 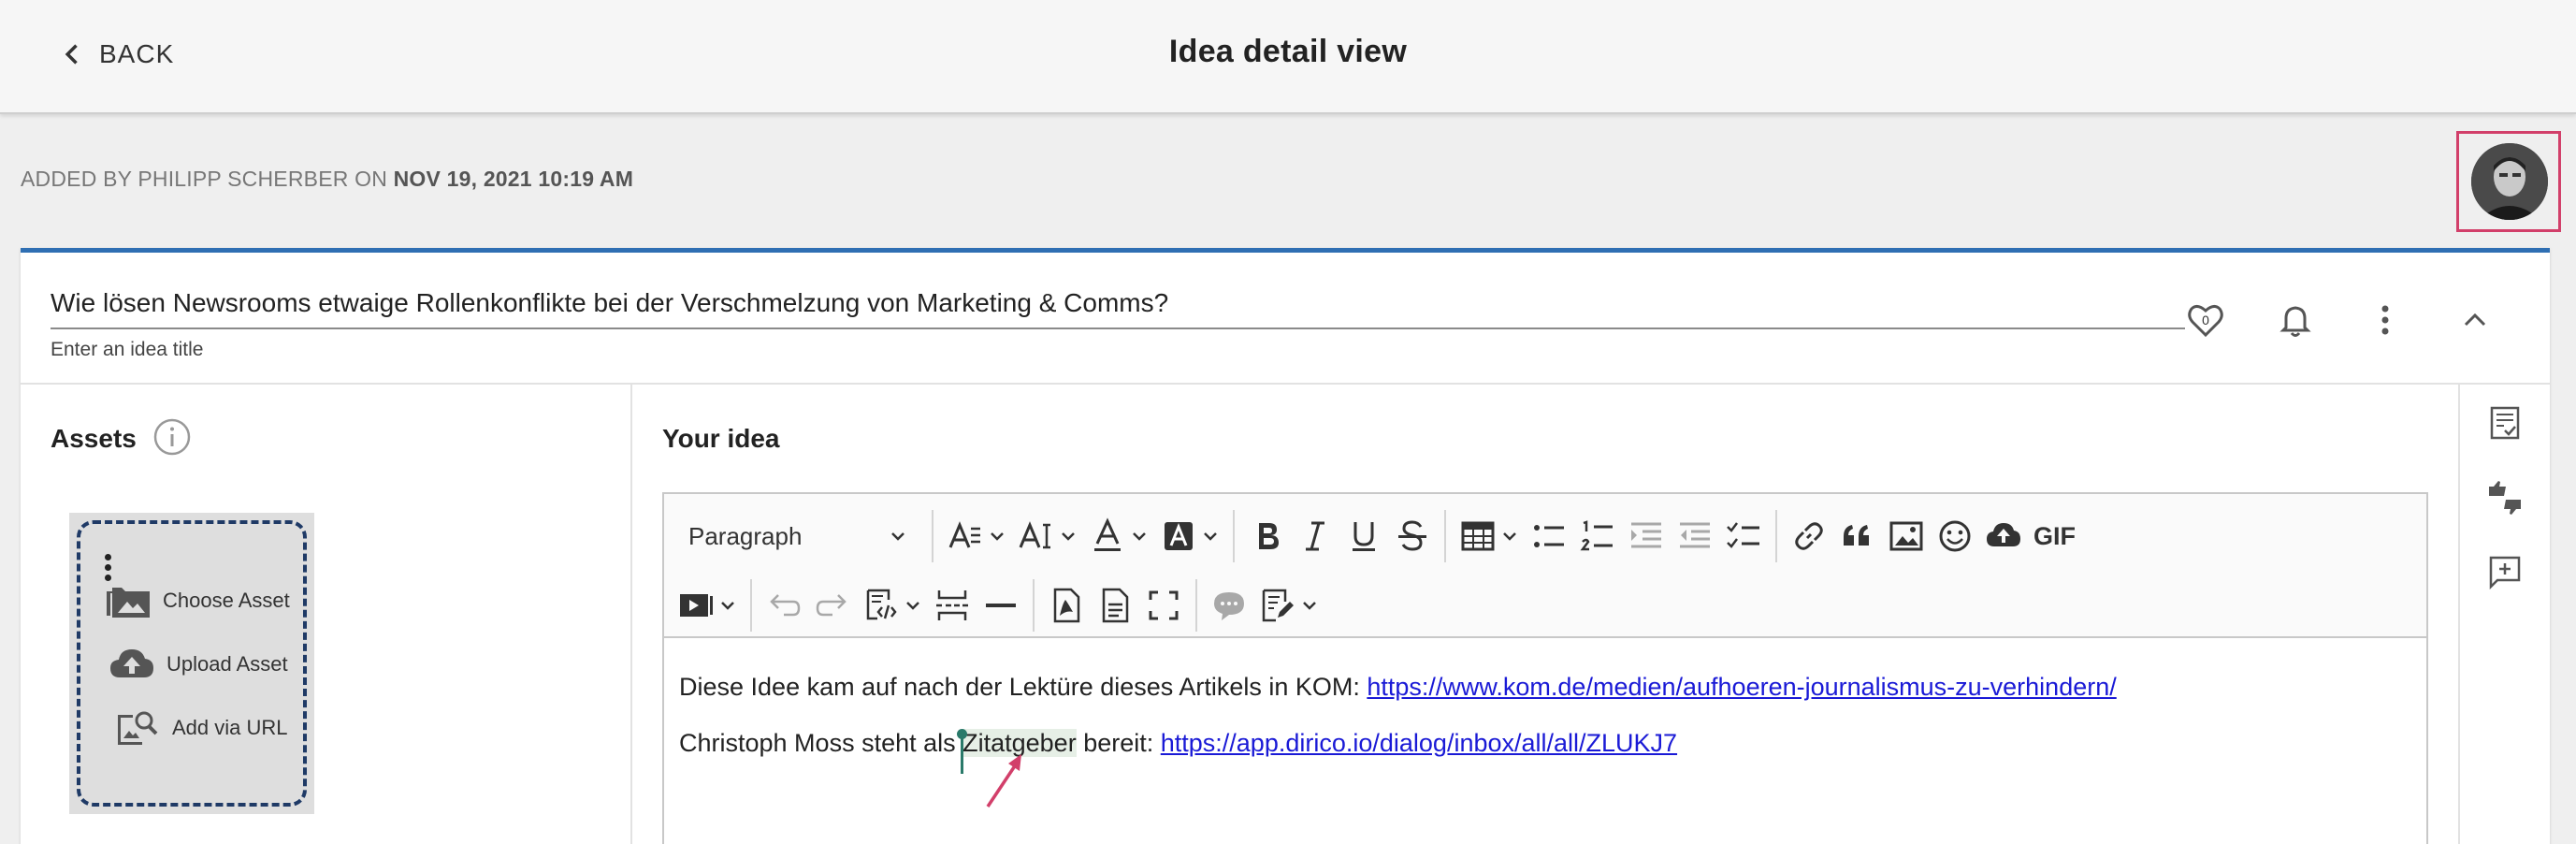 What do you see at coordinates (721, 438) in the screenshot?
I see `your-idea-heading: Your idea` at bounding box center [721, 438].